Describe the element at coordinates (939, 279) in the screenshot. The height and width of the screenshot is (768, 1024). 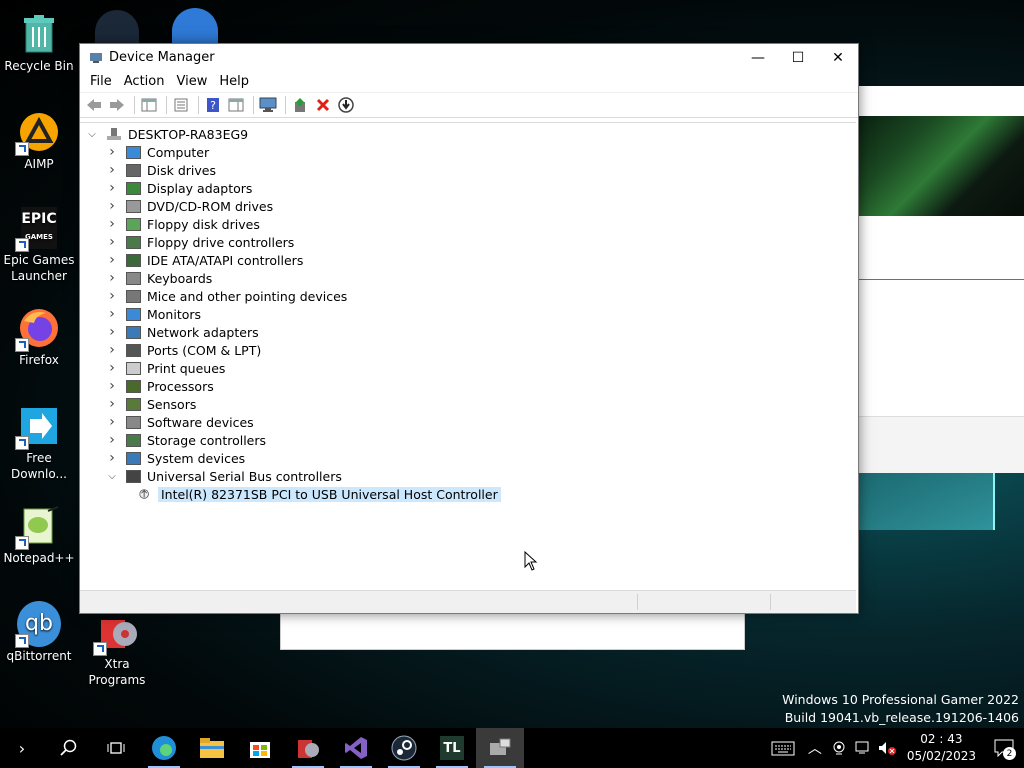
I see `background-window` at that location.